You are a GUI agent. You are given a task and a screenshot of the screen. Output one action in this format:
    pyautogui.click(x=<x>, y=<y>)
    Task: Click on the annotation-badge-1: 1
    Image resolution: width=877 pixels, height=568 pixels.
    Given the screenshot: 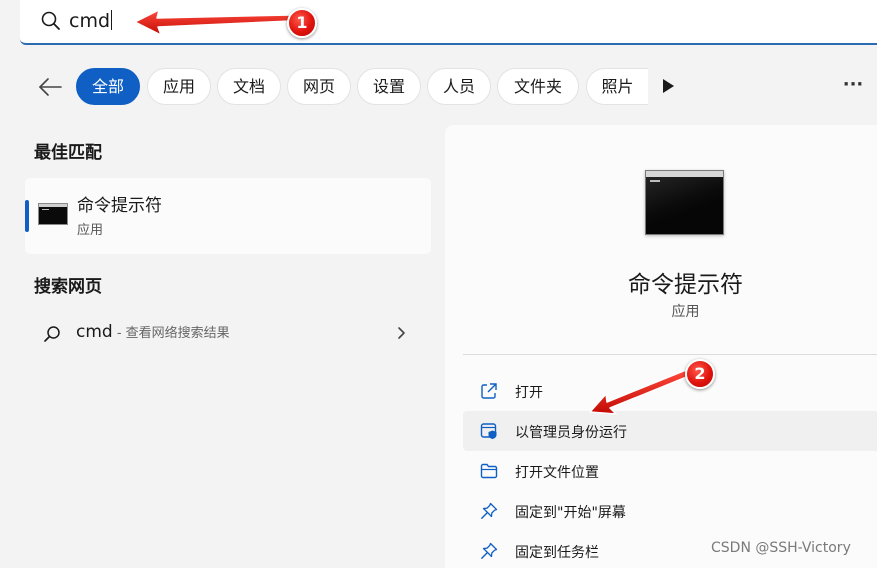 What is the action you would take?
    pyautogui.click(x=302, y=23)
    